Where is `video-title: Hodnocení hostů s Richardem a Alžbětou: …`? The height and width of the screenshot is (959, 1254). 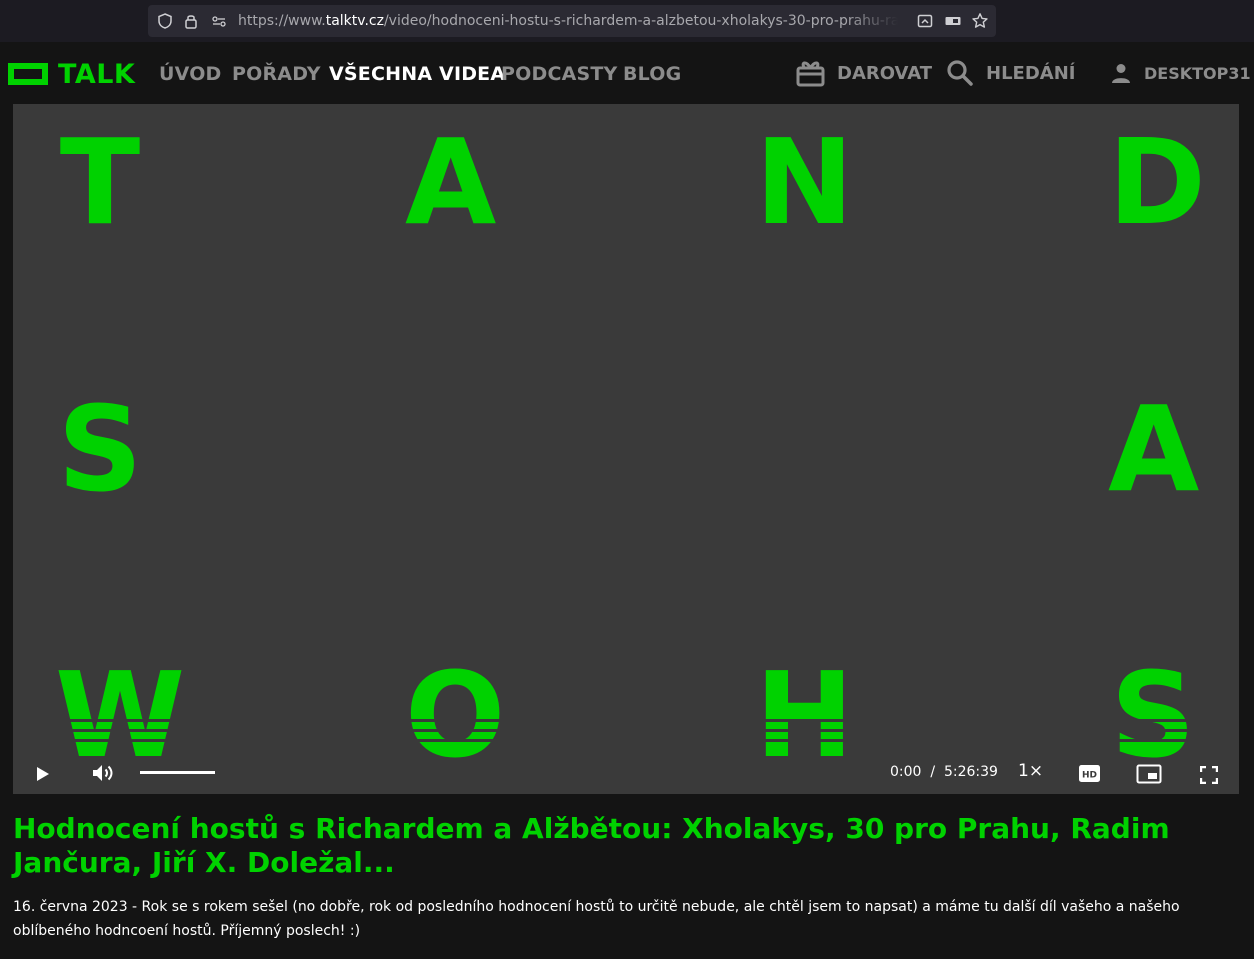
video-title: Hodnocení hostů s Richardem a Alžbětou: … is located at coordinates (591, 845).